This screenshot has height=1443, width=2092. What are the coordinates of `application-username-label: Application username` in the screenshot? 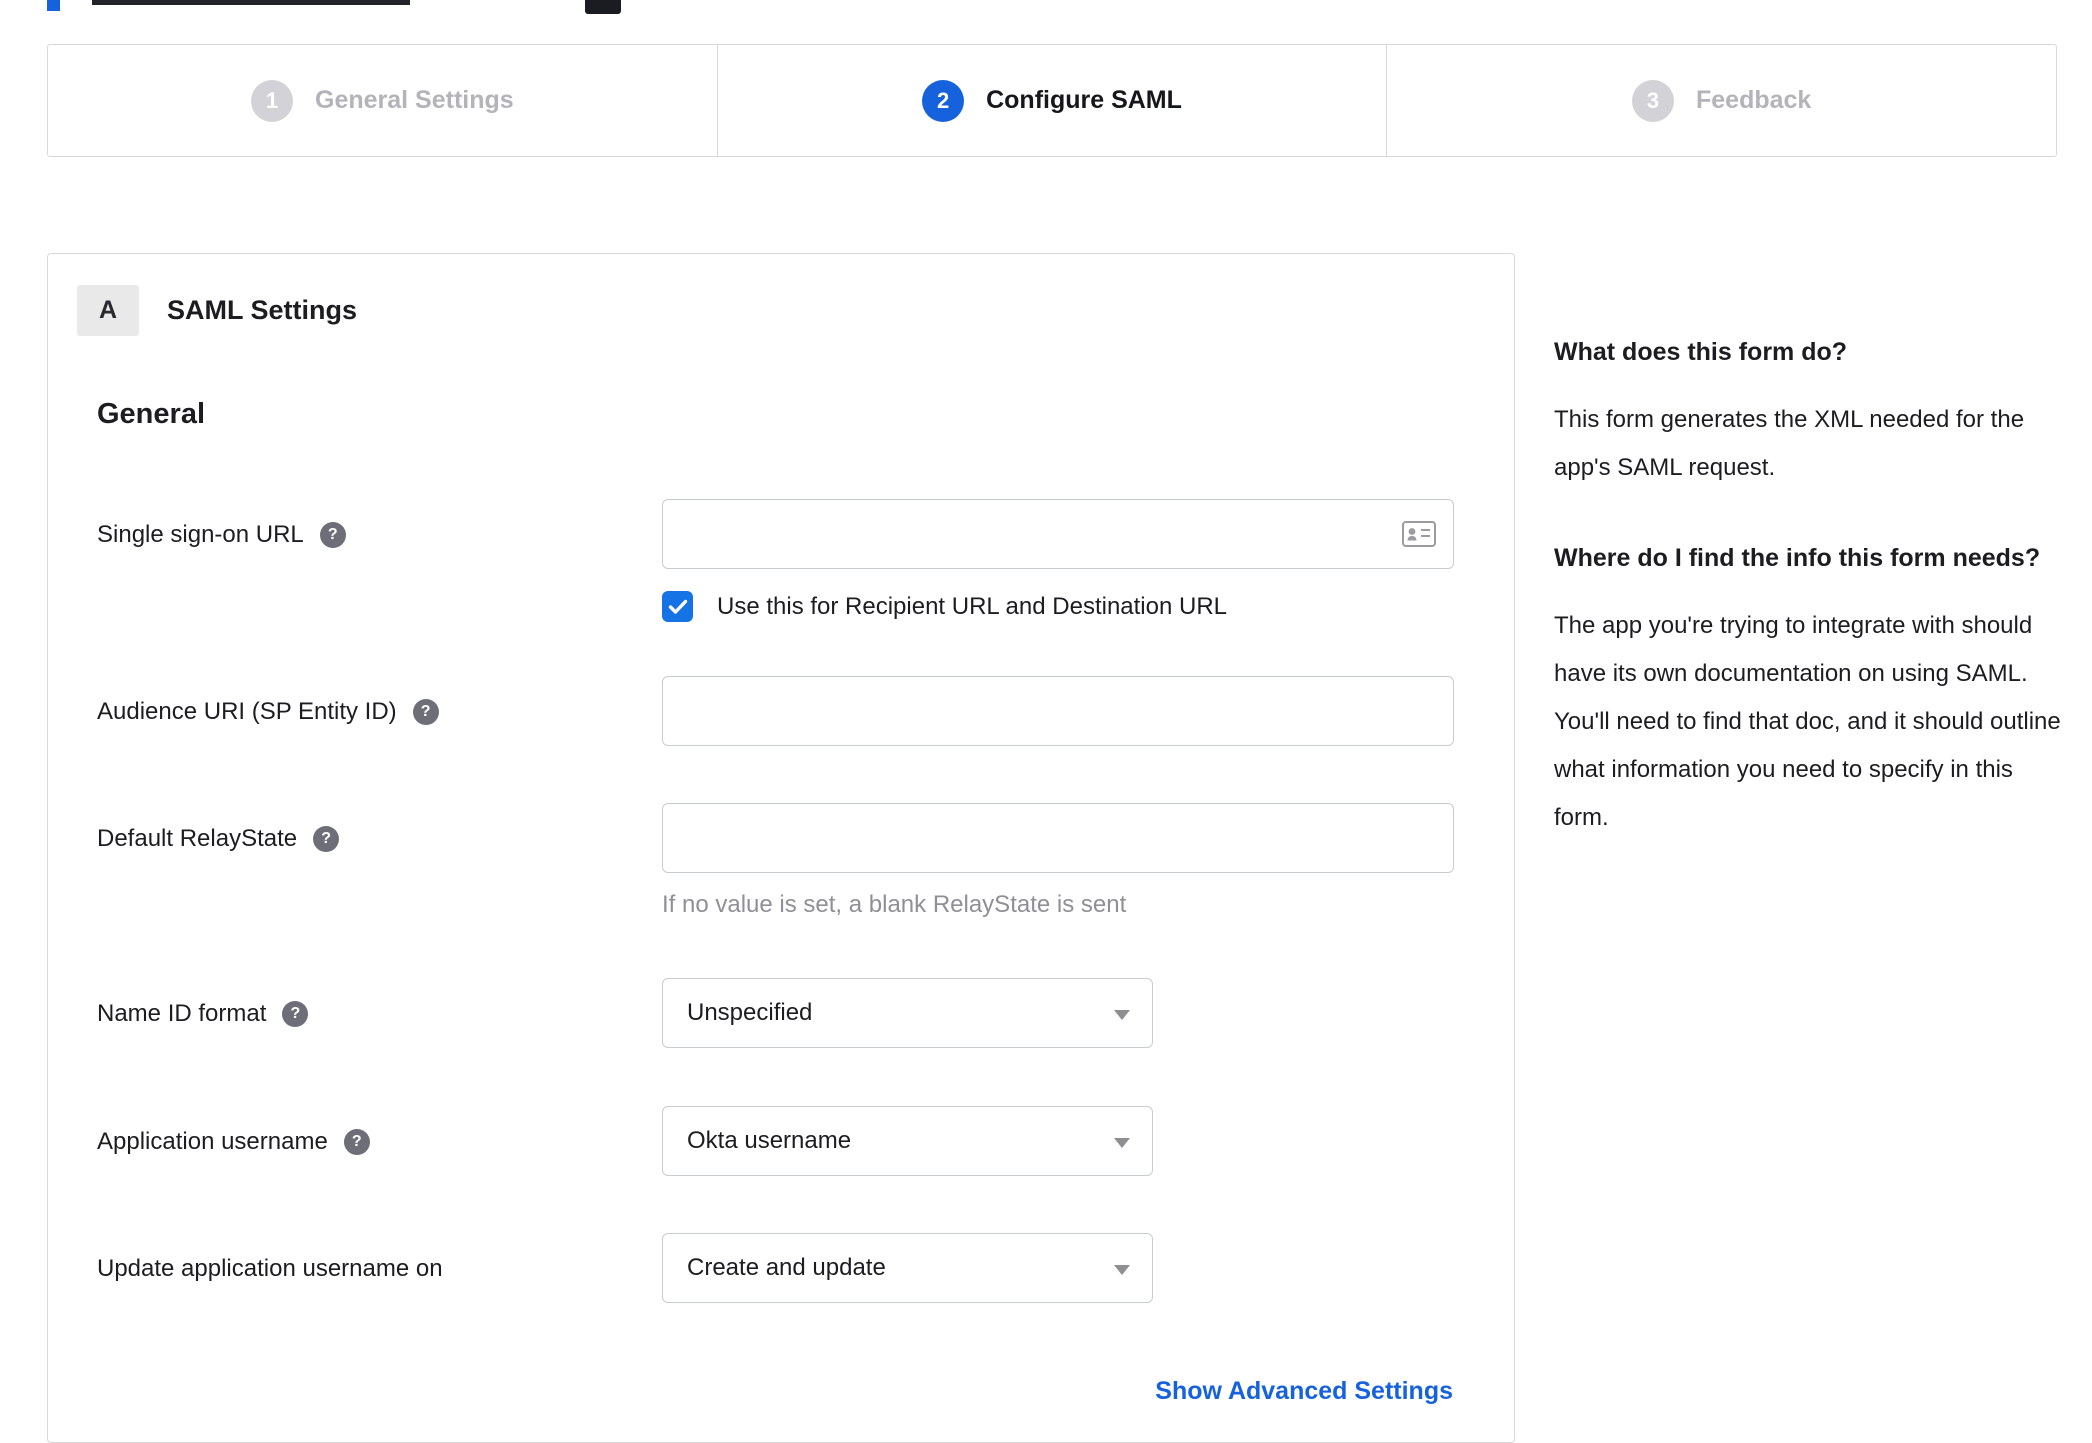 It's located at (212, 1141).